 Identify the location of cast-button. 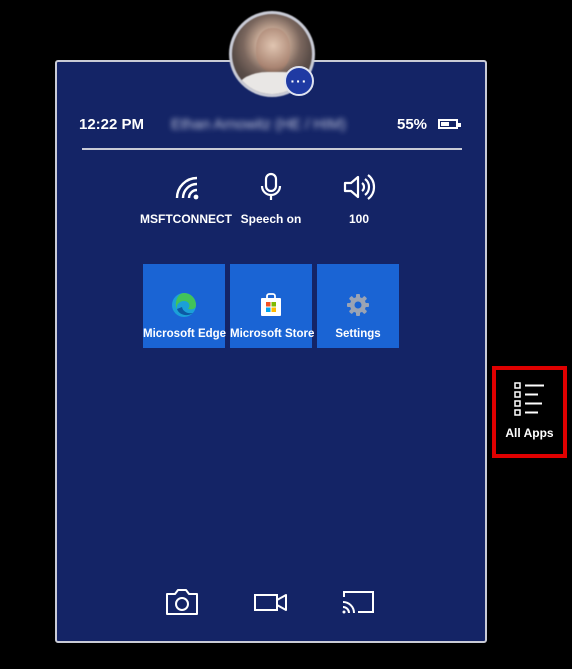
(358, 604).